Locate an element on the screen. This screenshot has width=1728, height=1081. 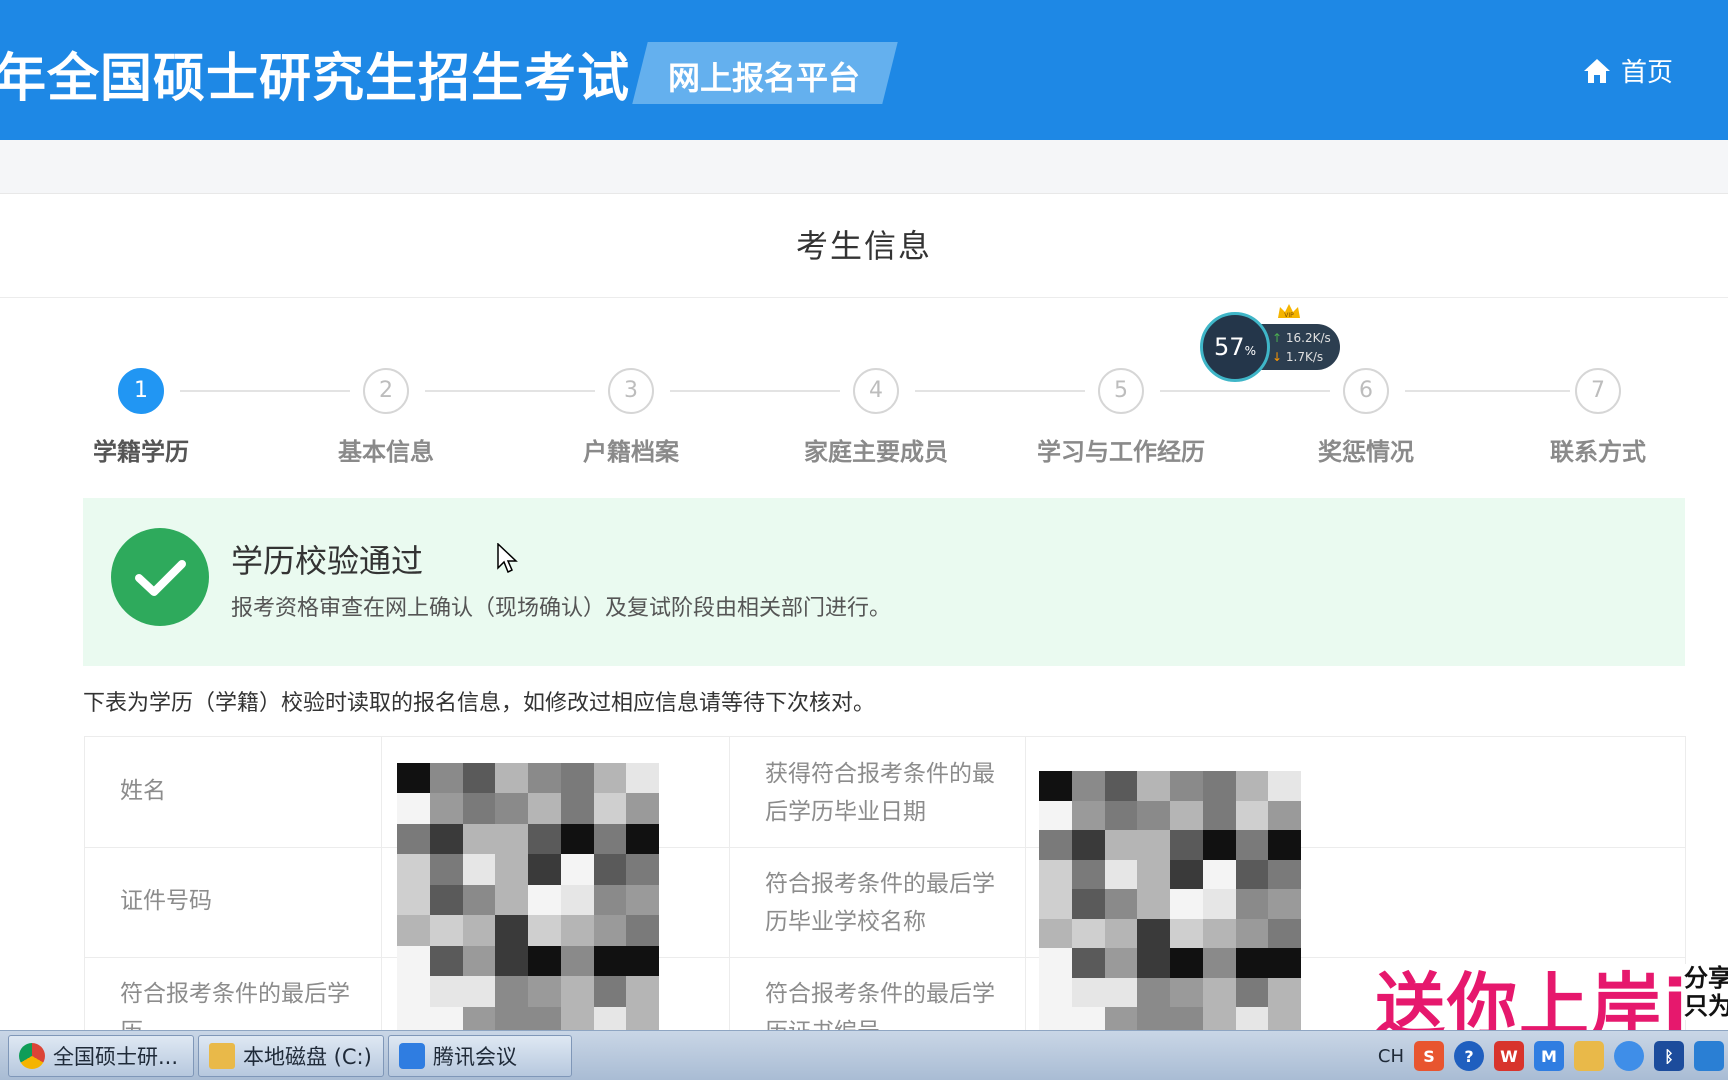
folder-tray-icon is located at coordinates (1589, 1056).